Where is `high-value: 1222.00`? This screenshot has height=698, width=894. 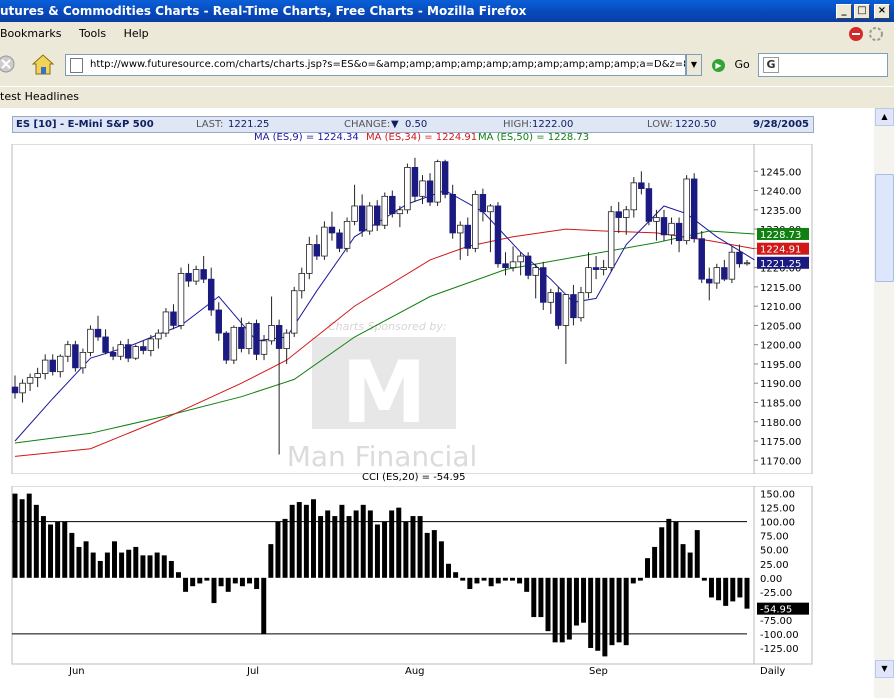 high-value: 1222.00 is located at coordinates (553, 124).